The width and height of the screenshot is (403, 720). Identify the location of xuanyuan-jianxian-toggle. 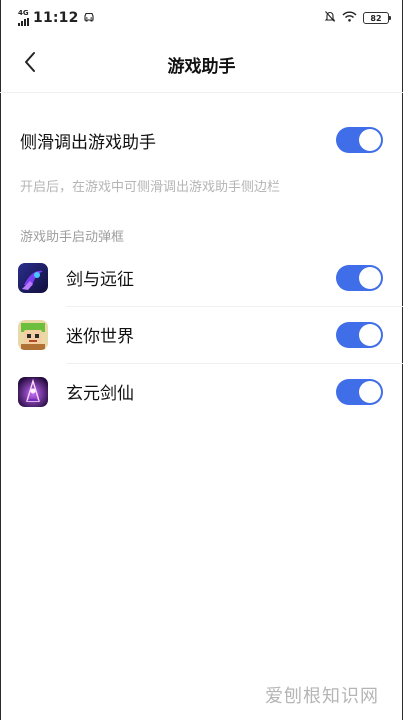
(359, 391).